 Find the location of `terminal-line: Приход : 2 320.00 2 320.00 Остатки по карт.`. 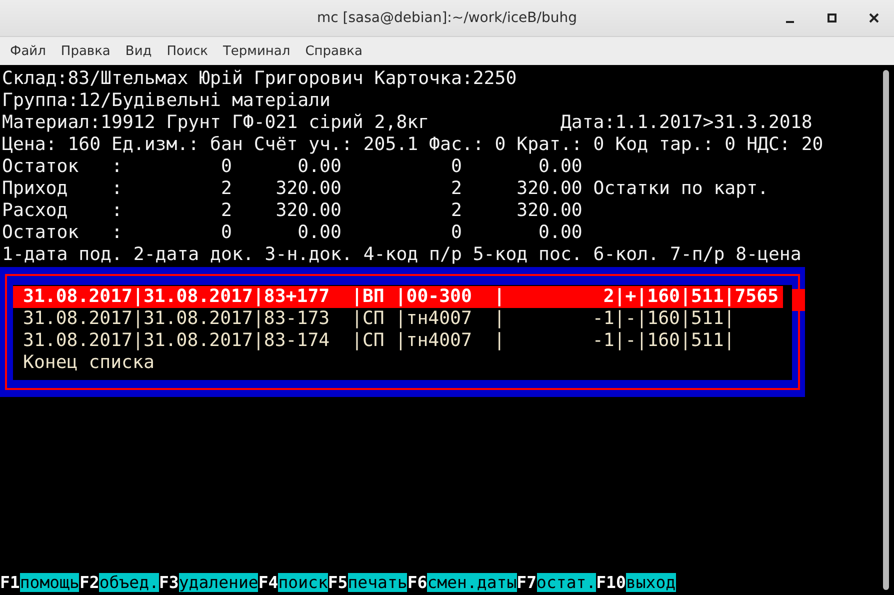

terminal-line: Приход : 2 320.00 2 320.00 Остатки по карт. is located at coordinates (385, 189).